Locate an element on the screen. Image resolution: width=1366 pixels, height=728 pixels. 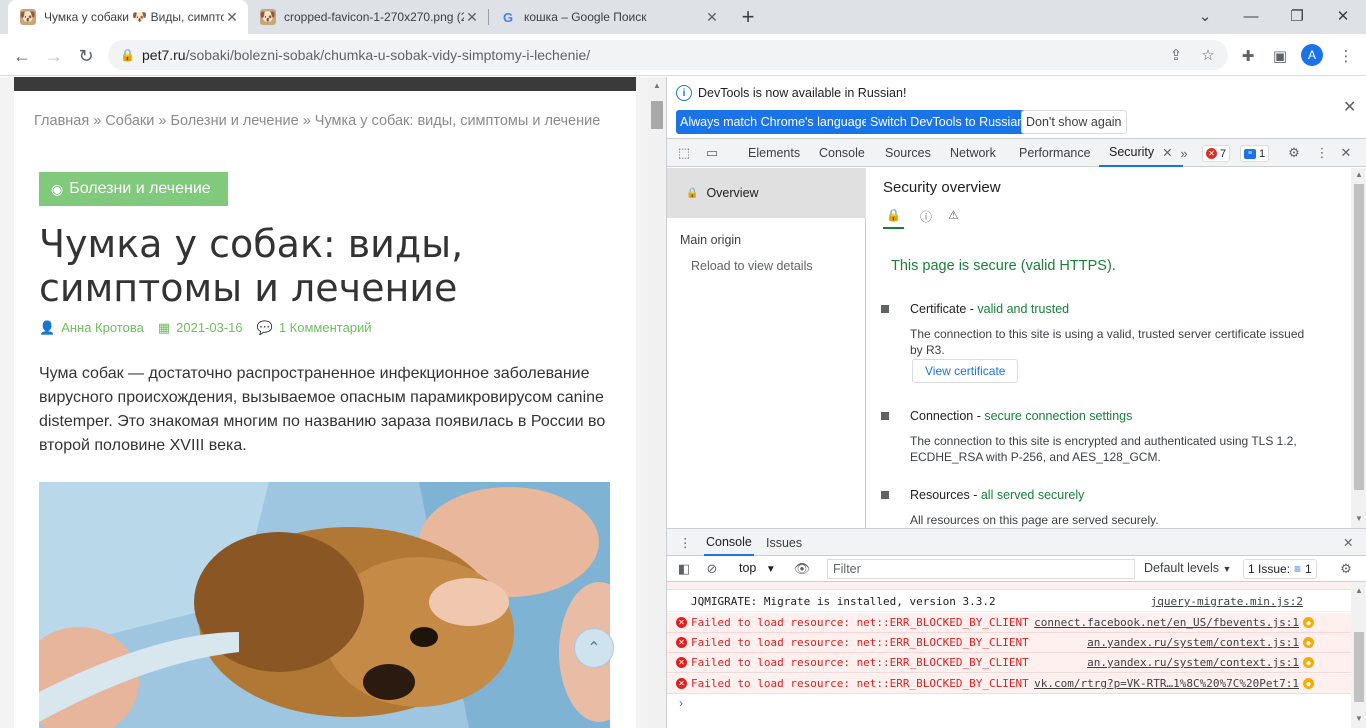
sidebar-reload-hint: Reload to view details is located at coordinates (752, 266).